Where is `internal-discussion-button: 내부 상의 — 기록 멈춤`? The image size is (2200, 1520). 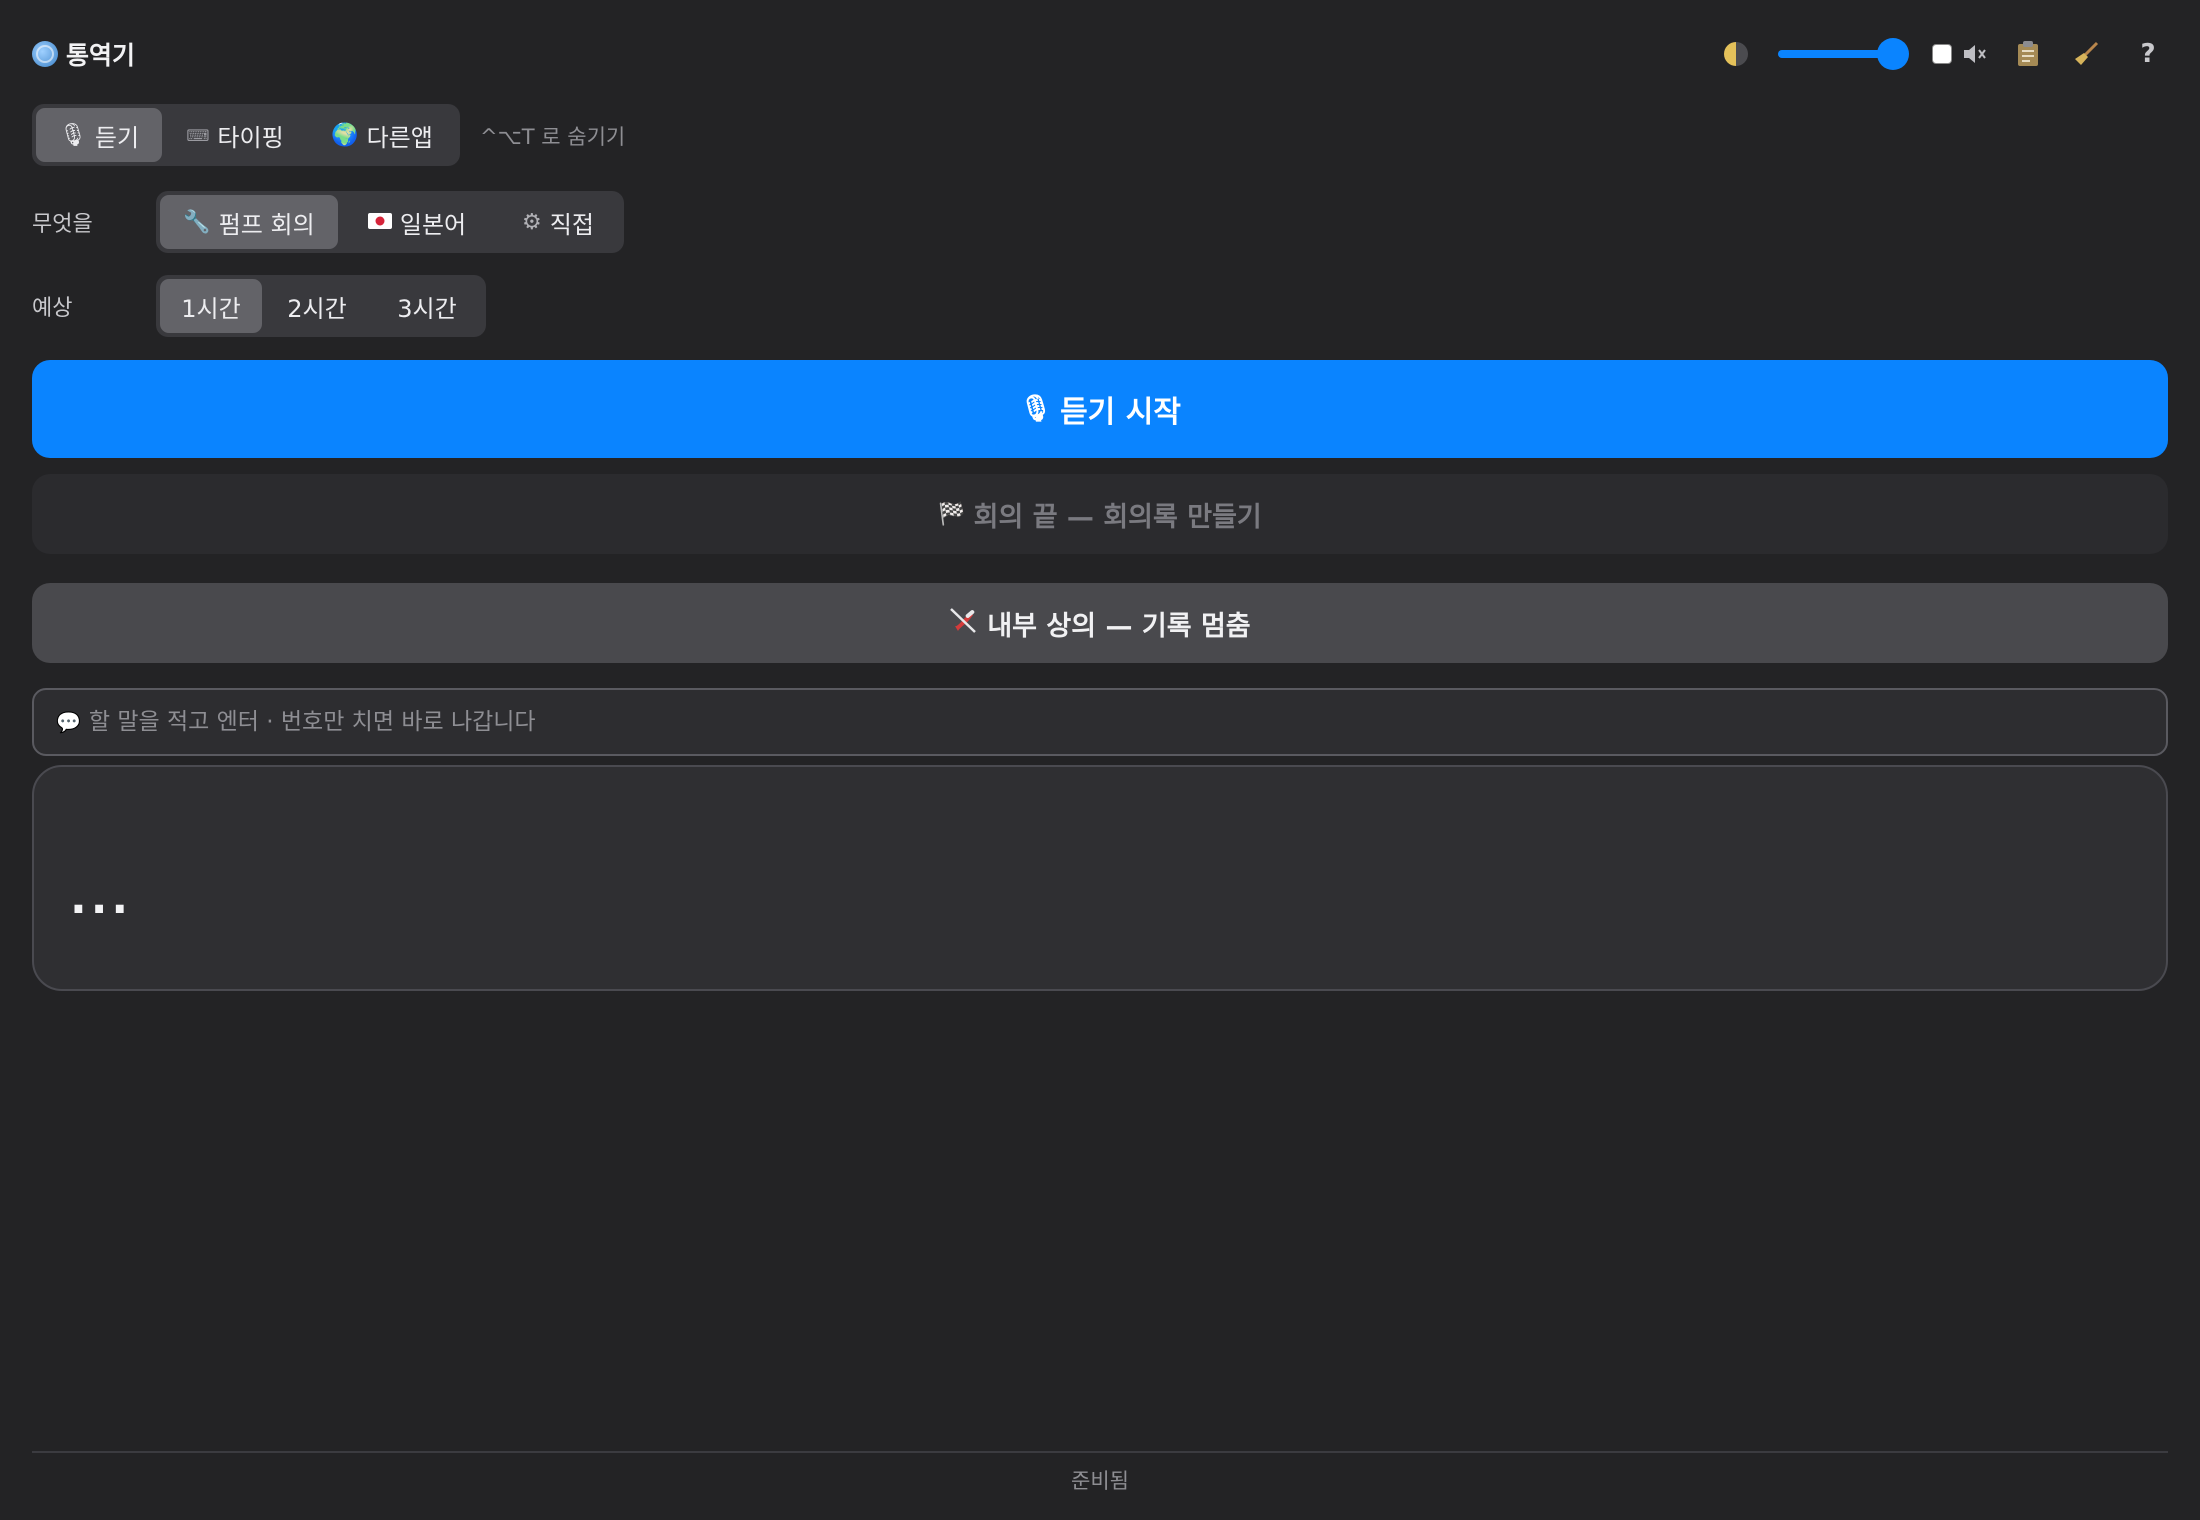
internal-discussion-button: 내부 상의 — 기록 멈춤 is located at coordinates (1100, 623).